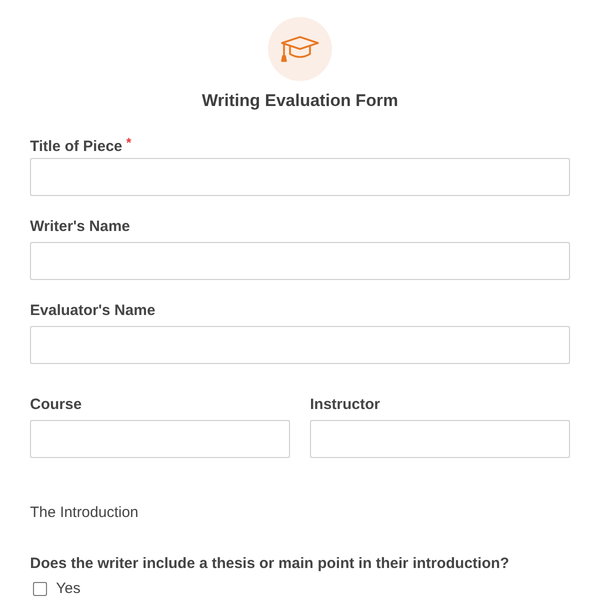  Describe the element at coordinates (80, 226) in the screenshot. I see `field-label: Writer's Name` at that location.